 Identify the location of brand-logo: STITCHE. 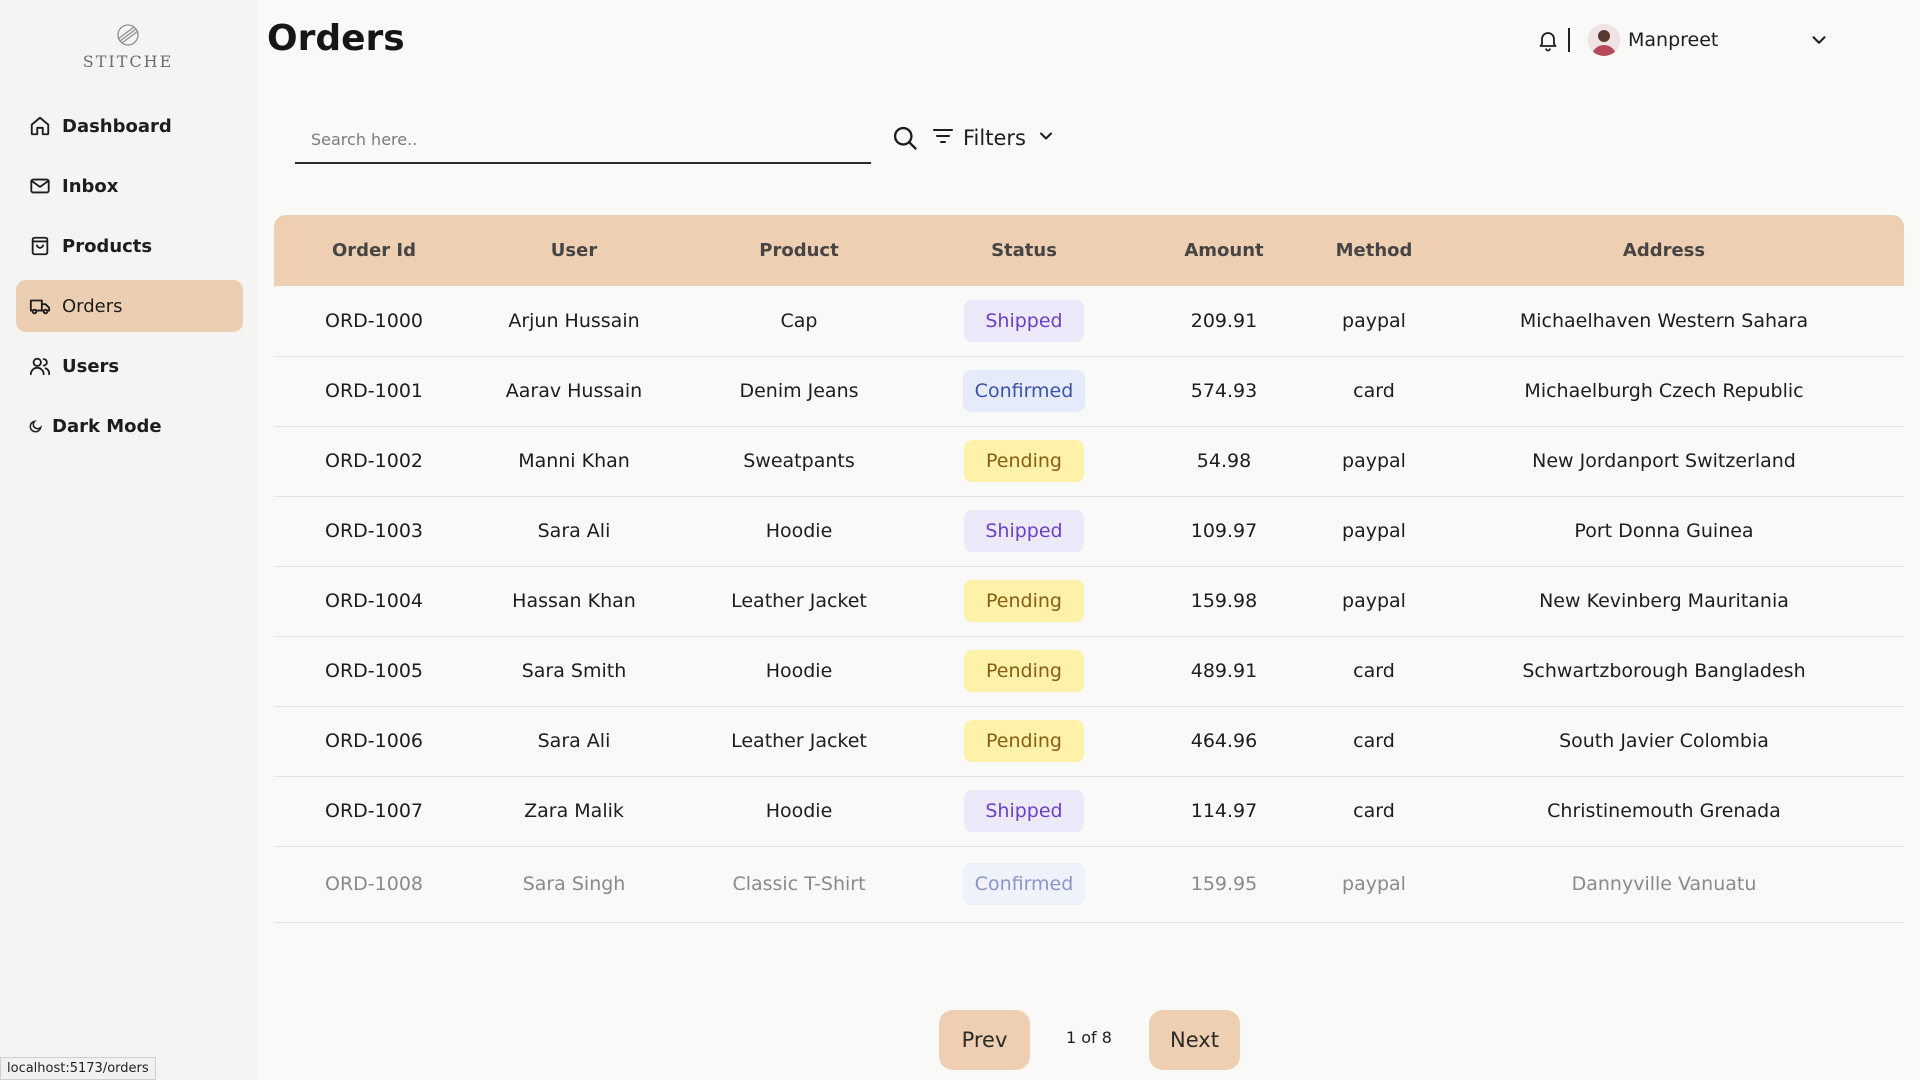
(128, 53).